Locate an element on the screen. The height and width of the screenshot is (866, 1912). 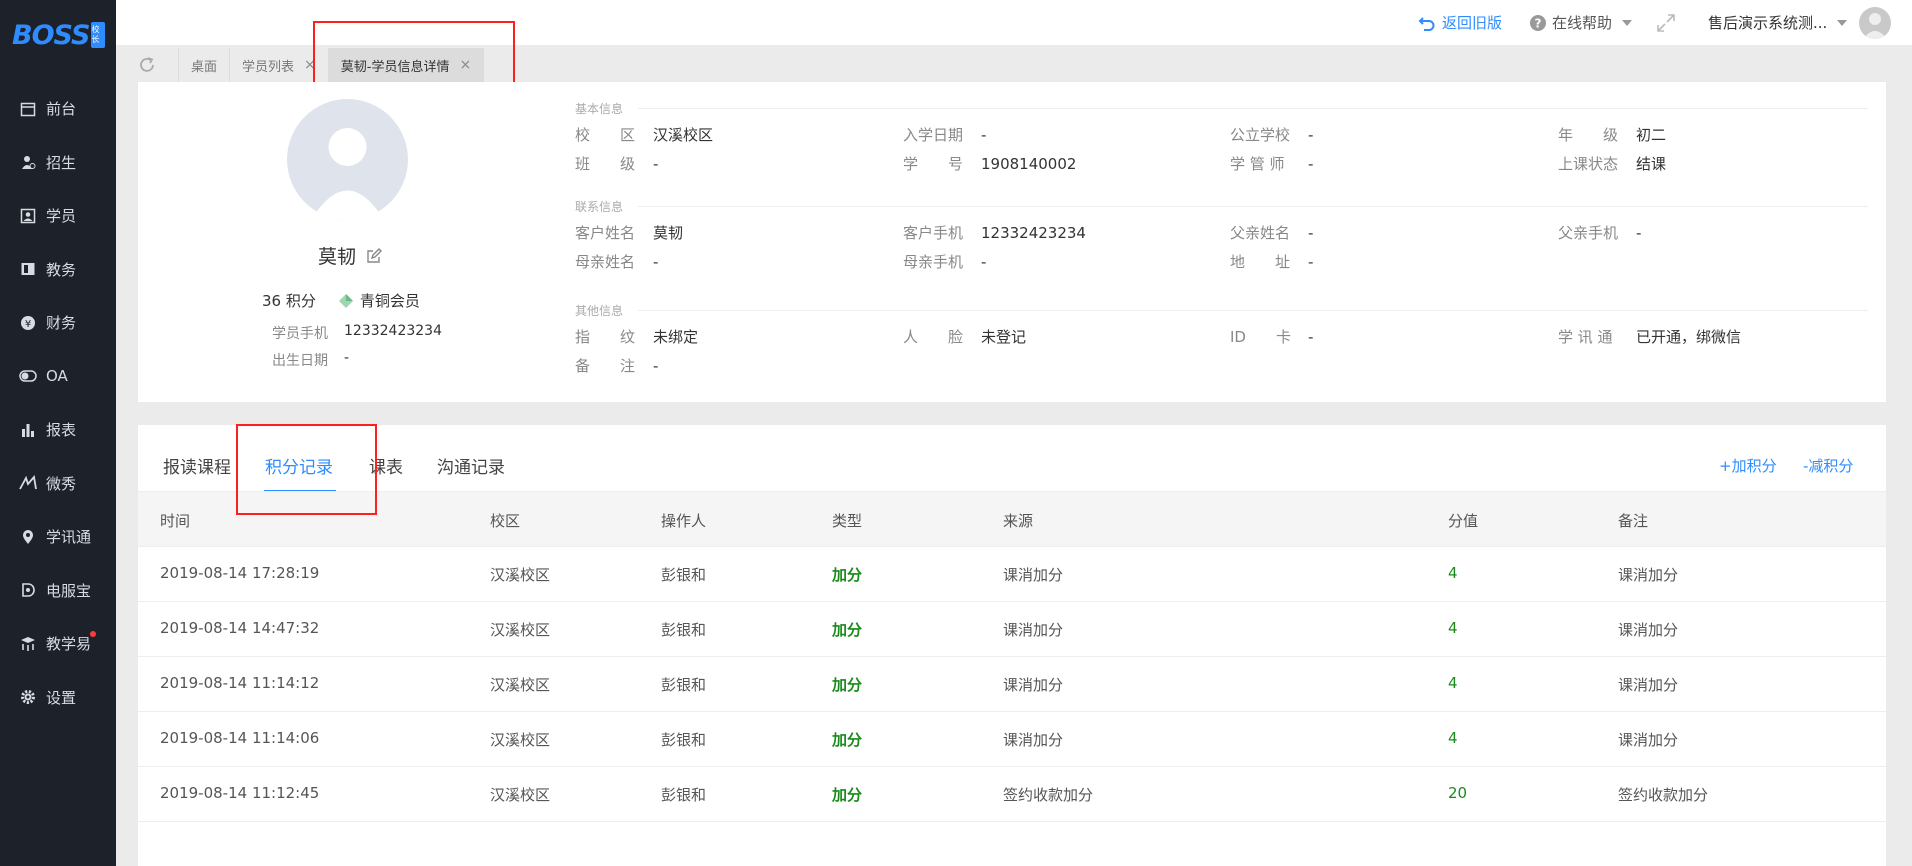
field-value: 未绑定 is located at coordinates (676, 337).